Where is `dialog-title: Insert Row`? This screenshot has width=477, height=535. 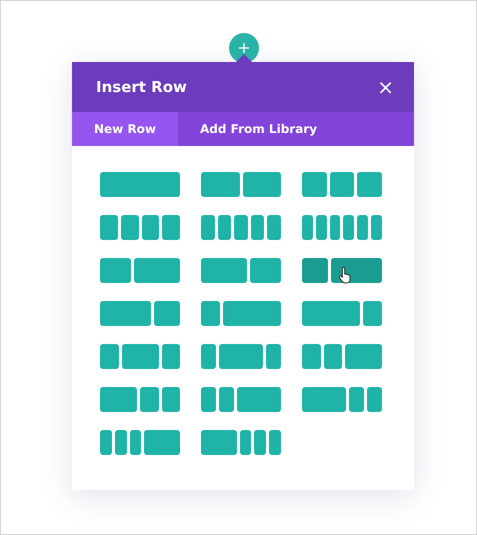
dialog-title: Insert Row is located at coordinates (141, 87).